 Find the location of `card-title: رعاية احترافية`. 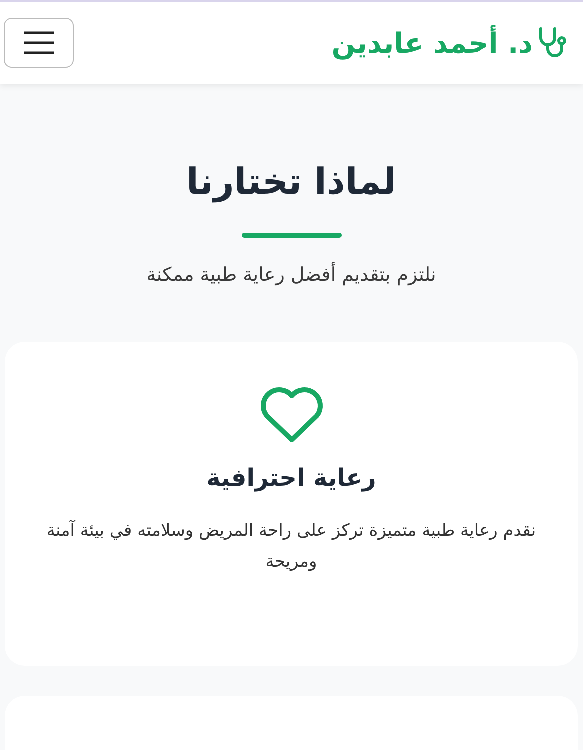

card-title: رعاية احترافية is located at coordinates (291, 478).